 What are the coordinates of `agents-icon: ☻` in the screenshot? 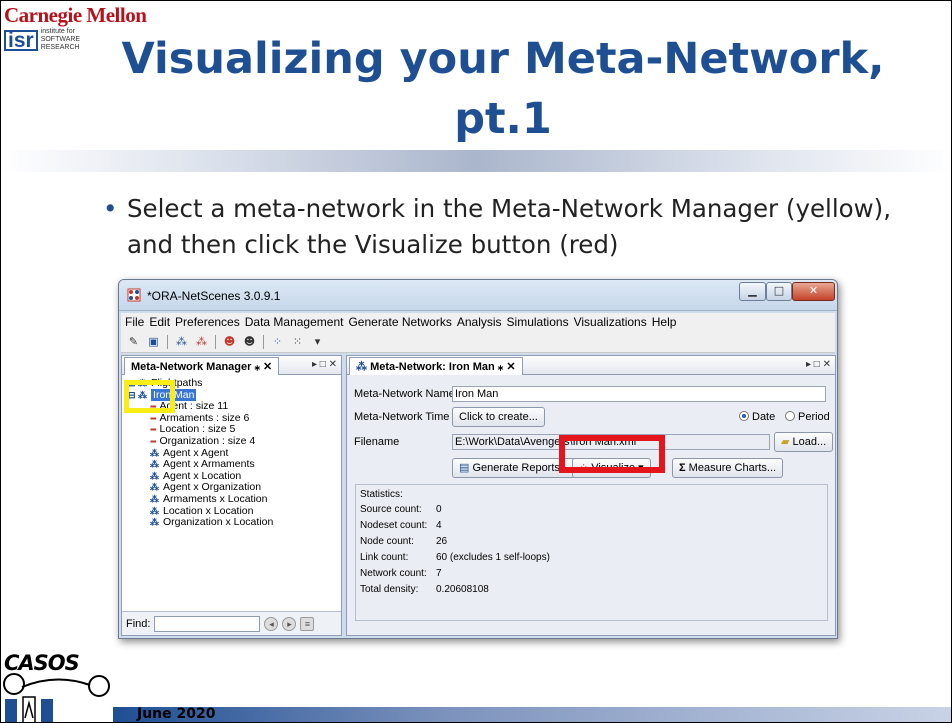 It's located at (249, 342).